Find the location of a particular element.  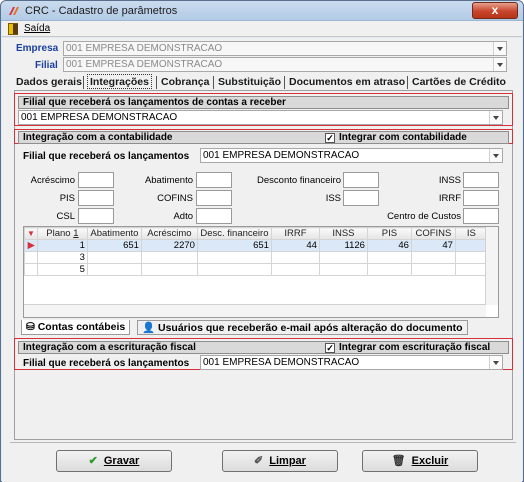

close-button: x is located at coordinates (495, 10).